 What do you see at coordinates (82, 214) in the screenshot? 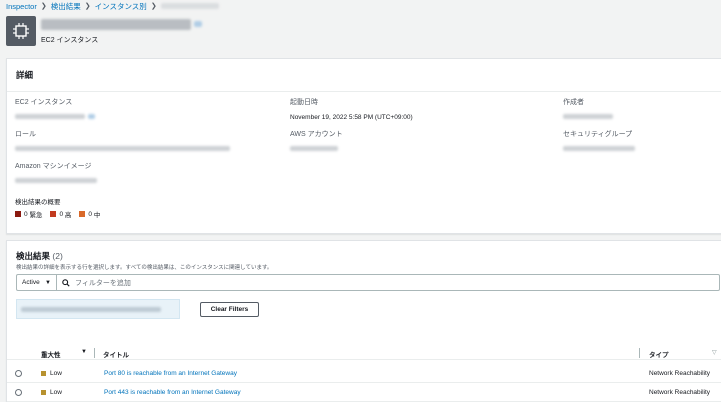
I see `medium-square-icon` at bounding box center [82, 214].